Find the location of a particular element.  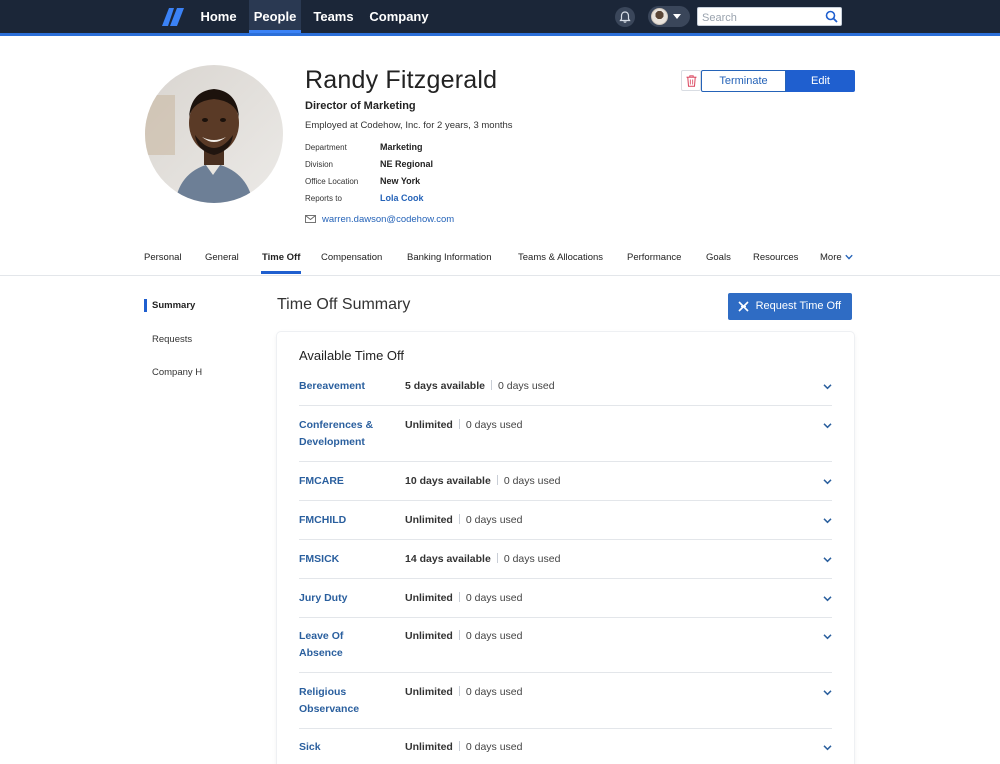

edit-button: Edit is located at coordinates (820, 81).